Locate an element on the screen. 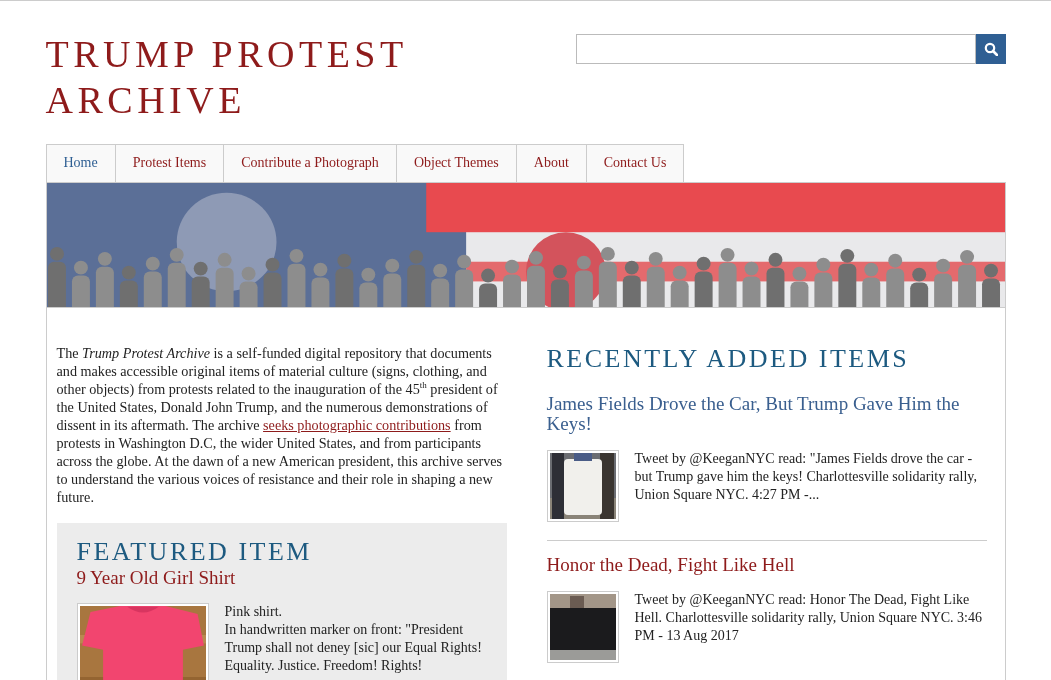 The image size is (1051, 680). item-description: In handwritten marker on front: "President Trump shall not deney [sic] our Equal Rights! Equality. Justice. Freedom! Rights! is located at coordinates (353, 648).